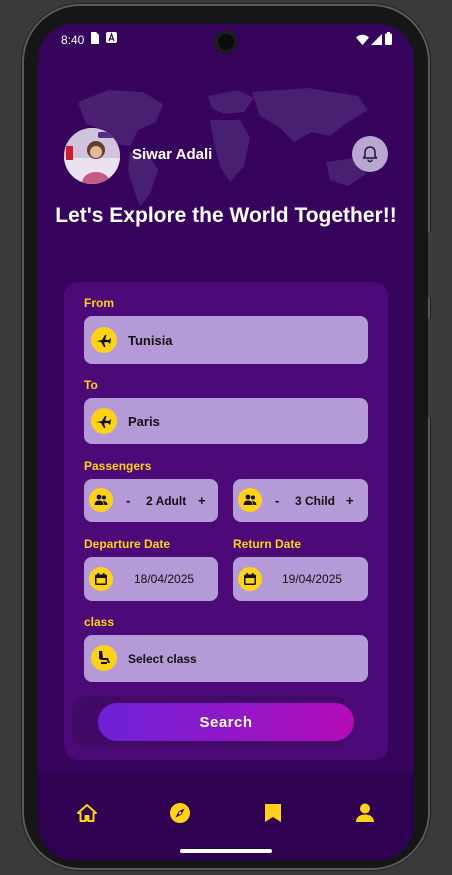 This screenshot has height=875, width=452. I want to click on seat-icon, so click(104, 658).